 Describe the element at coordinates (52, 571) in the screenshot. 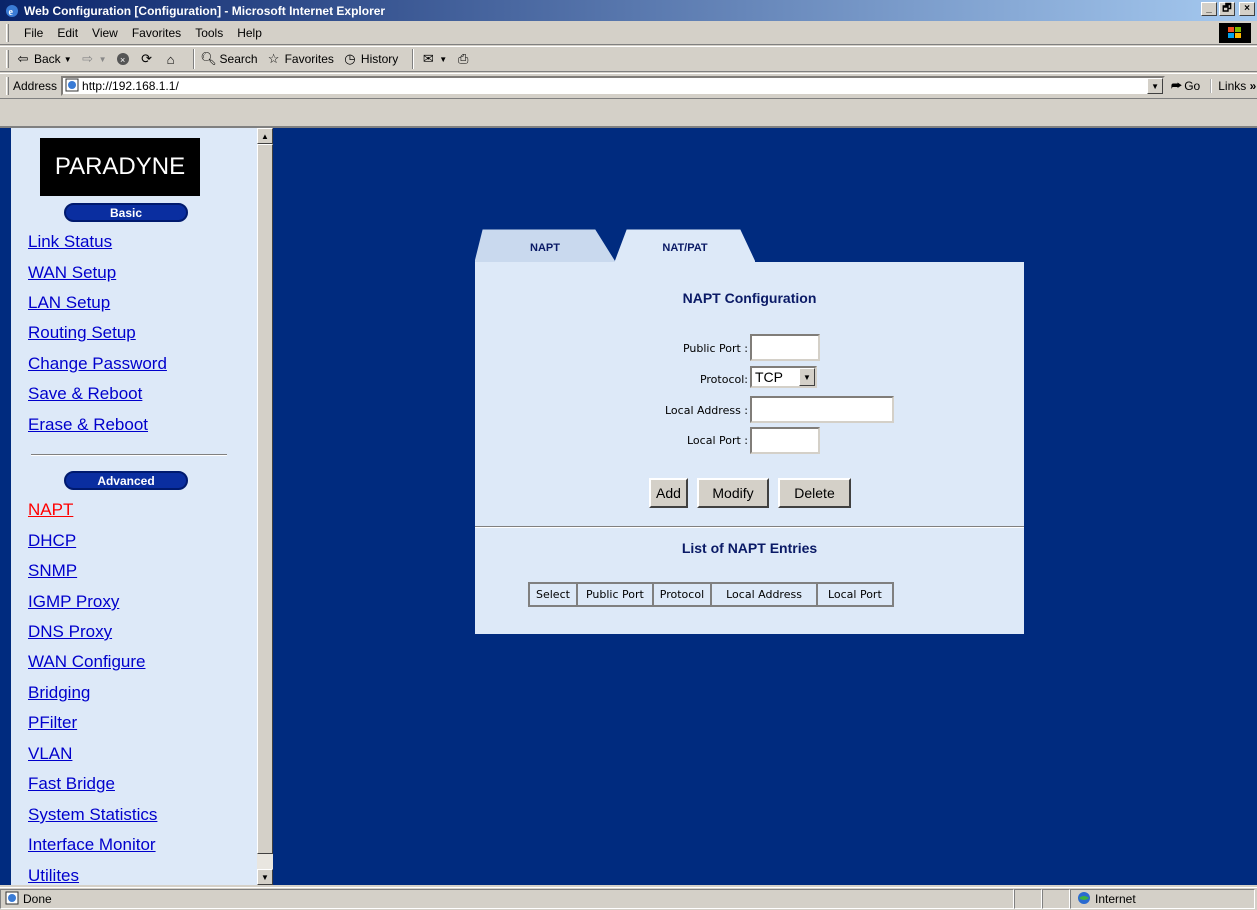

I see `nav-snmp: SNMP` at that location.